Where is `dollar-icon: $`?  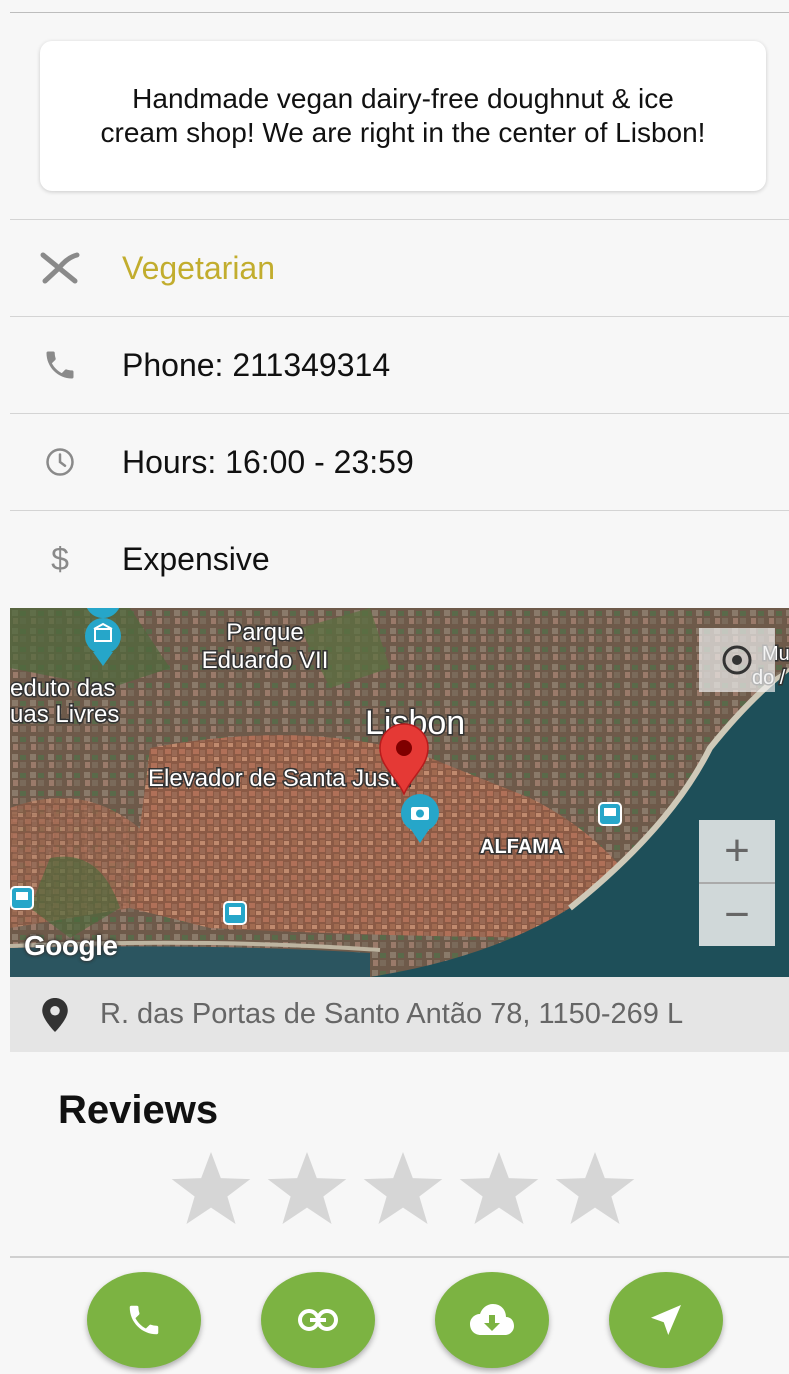
dollar-icon: $ is located at coordinates (60, 559).